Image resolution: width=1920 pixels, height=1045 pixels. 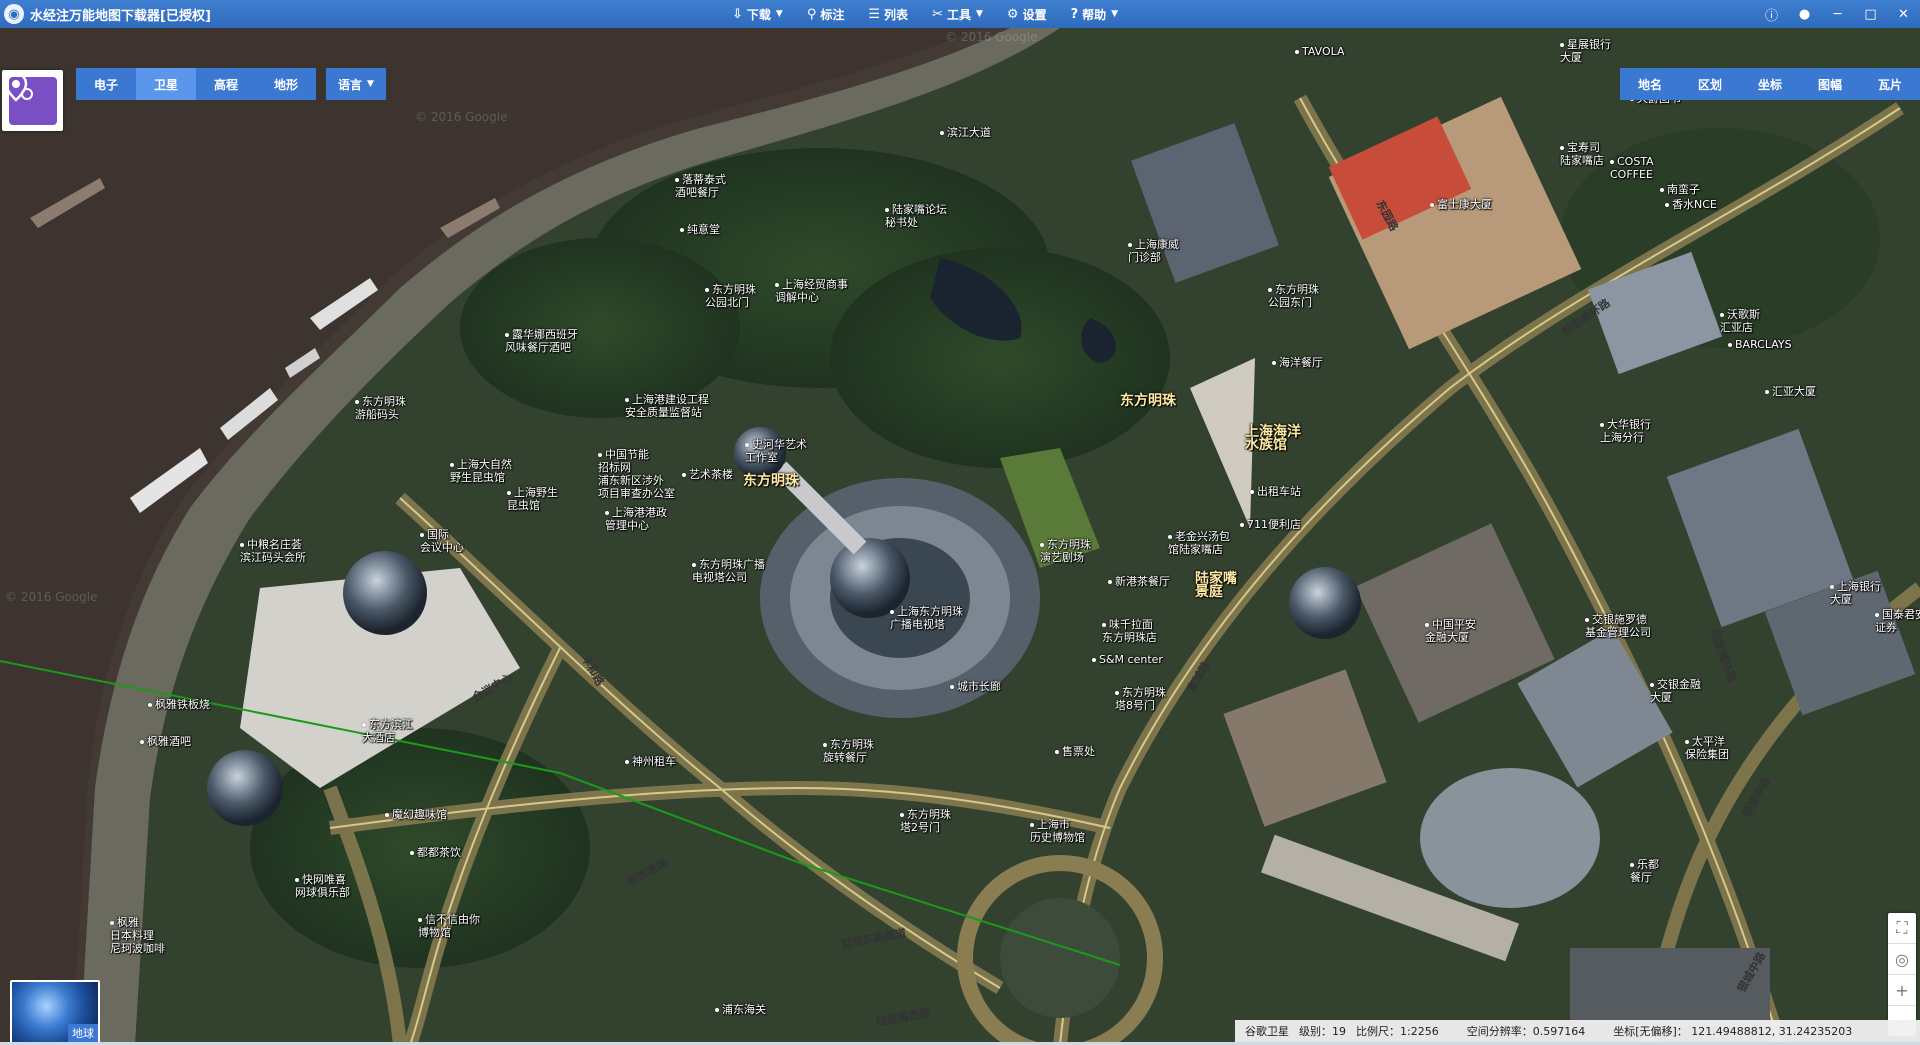 I want to click on minimize-icon: ─, so click(x=1837, y=14).